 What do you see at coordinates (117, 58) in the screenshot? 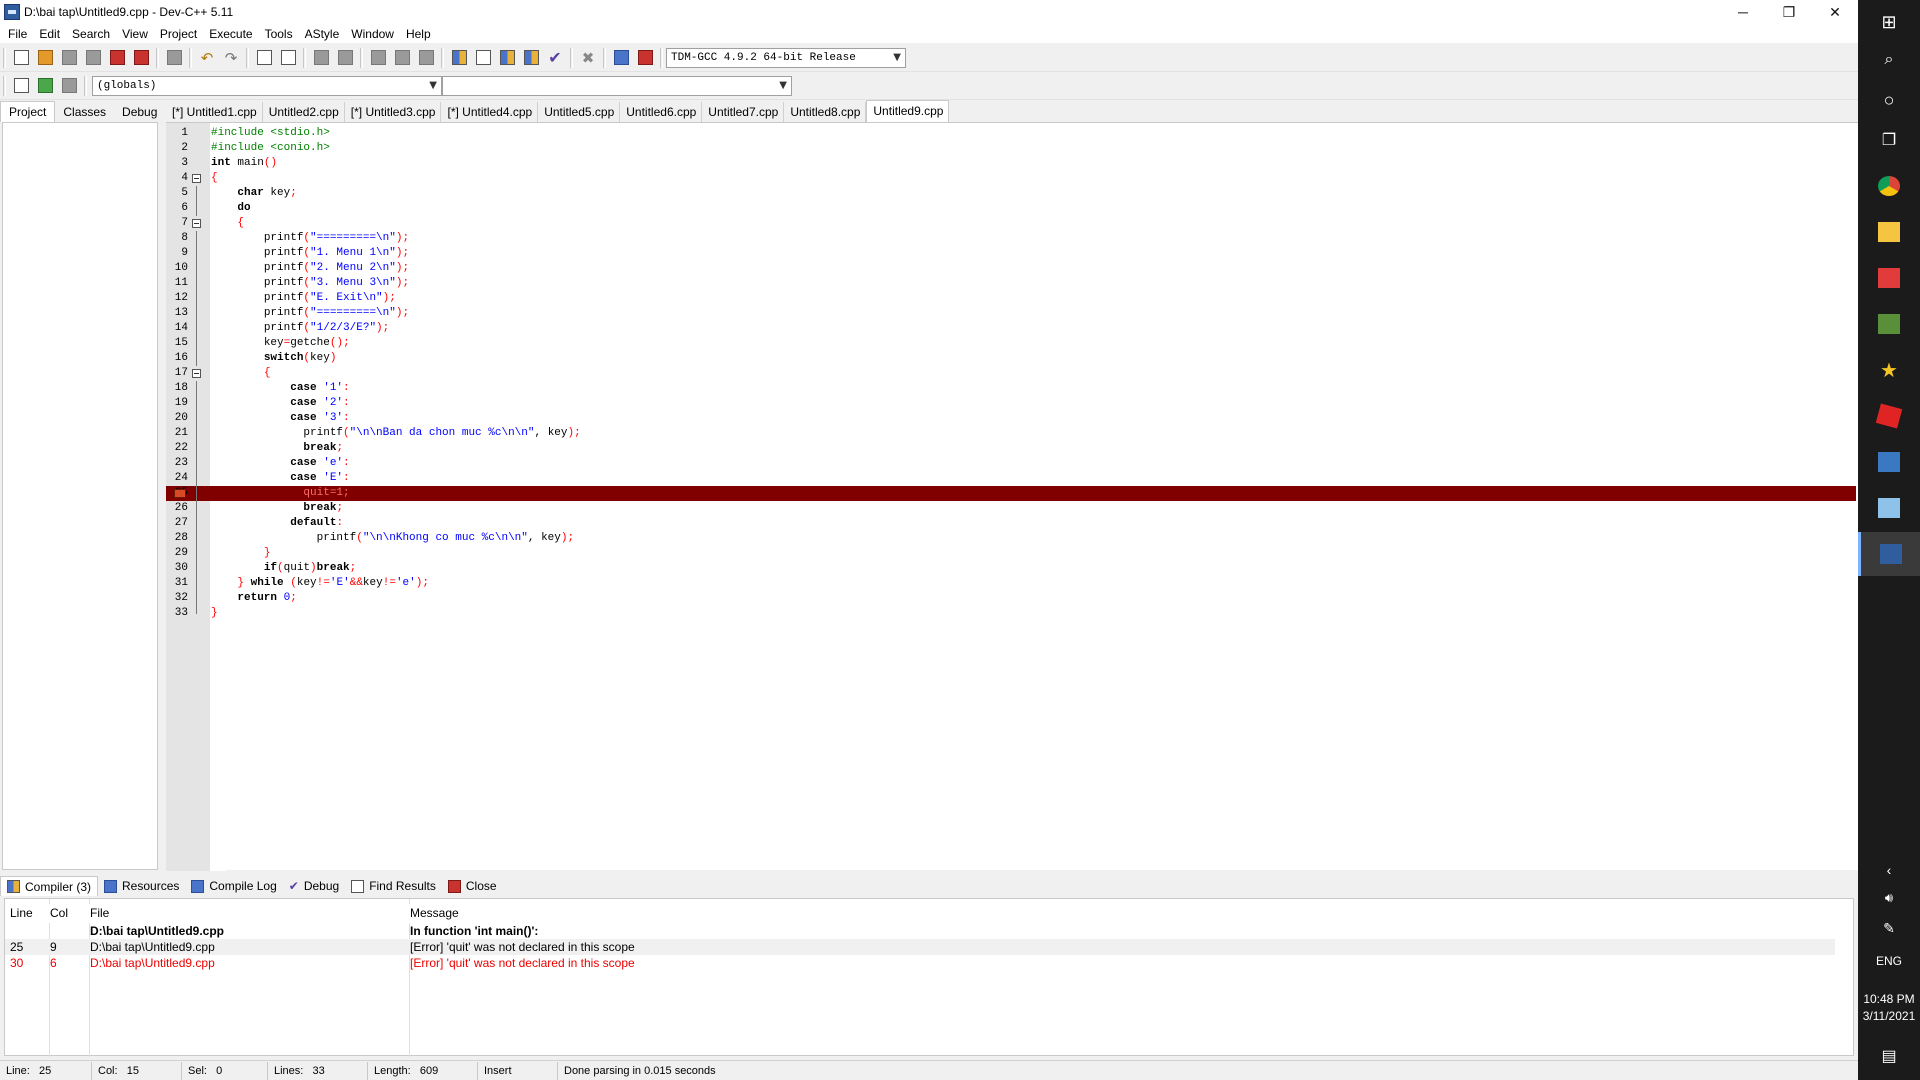
I see `close-file-button` at bounding box center [117, 58].